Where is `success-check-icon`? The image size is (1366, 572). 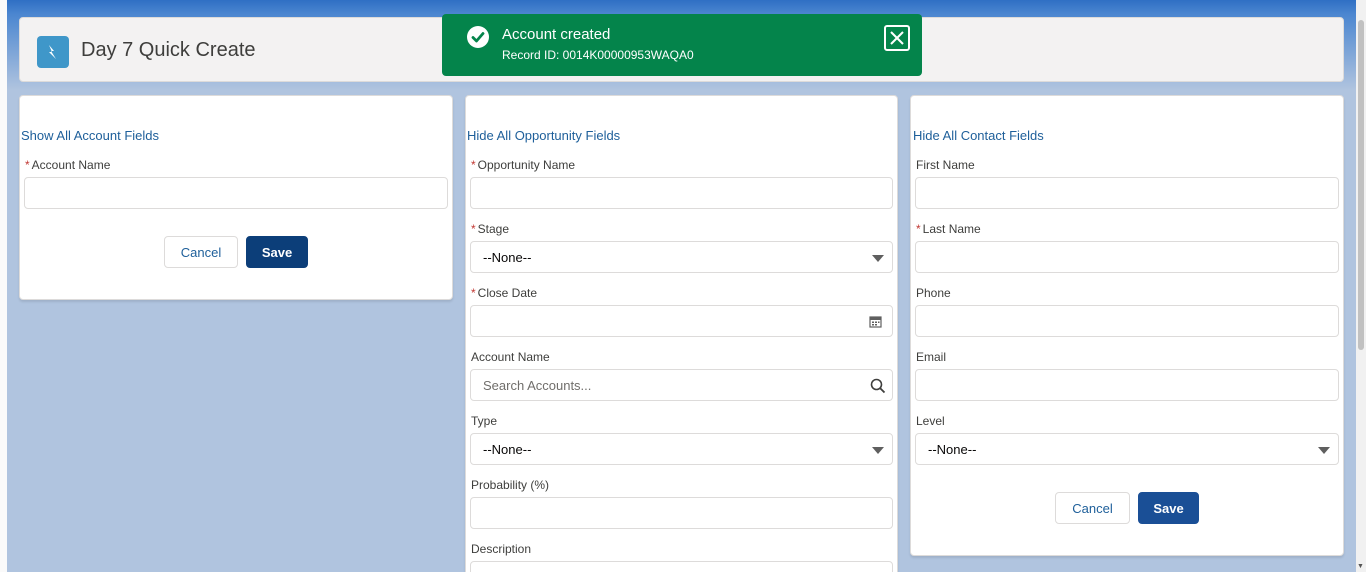 success-check-icon is located at coordinates (478, 37).